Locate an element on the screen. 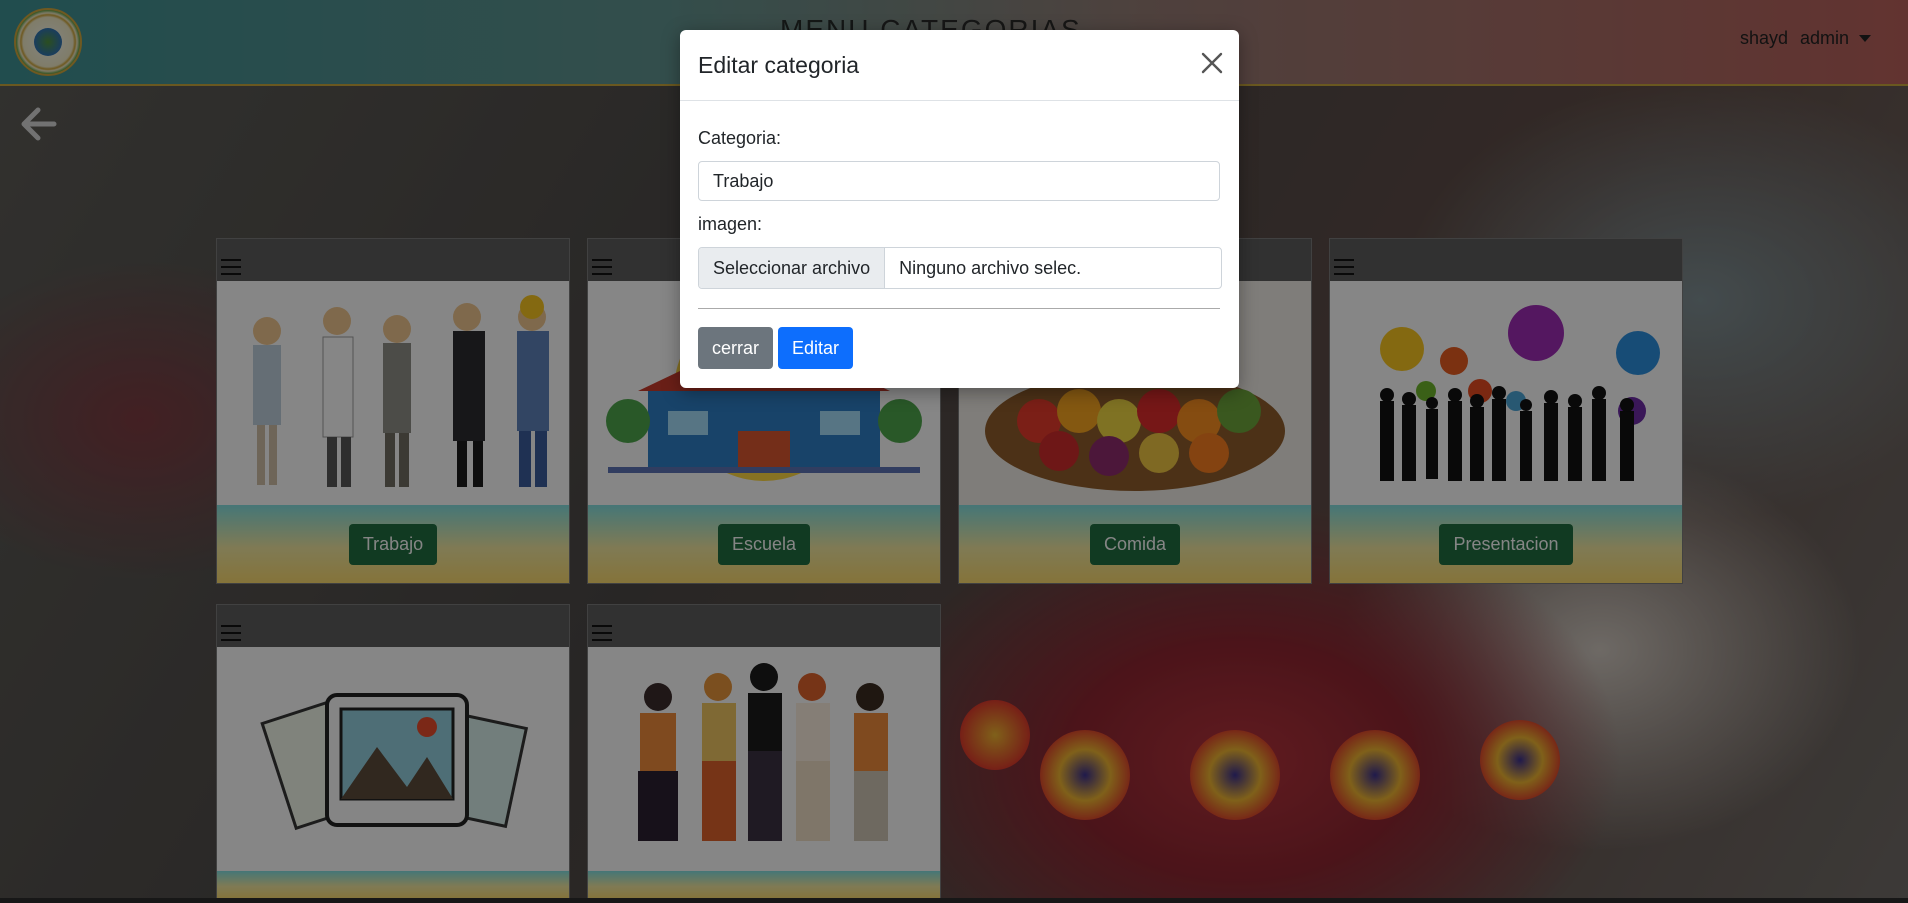 The width and height of the screenshot is (1908, 903). edit-button: Editar is located at coordinates (816, 348).